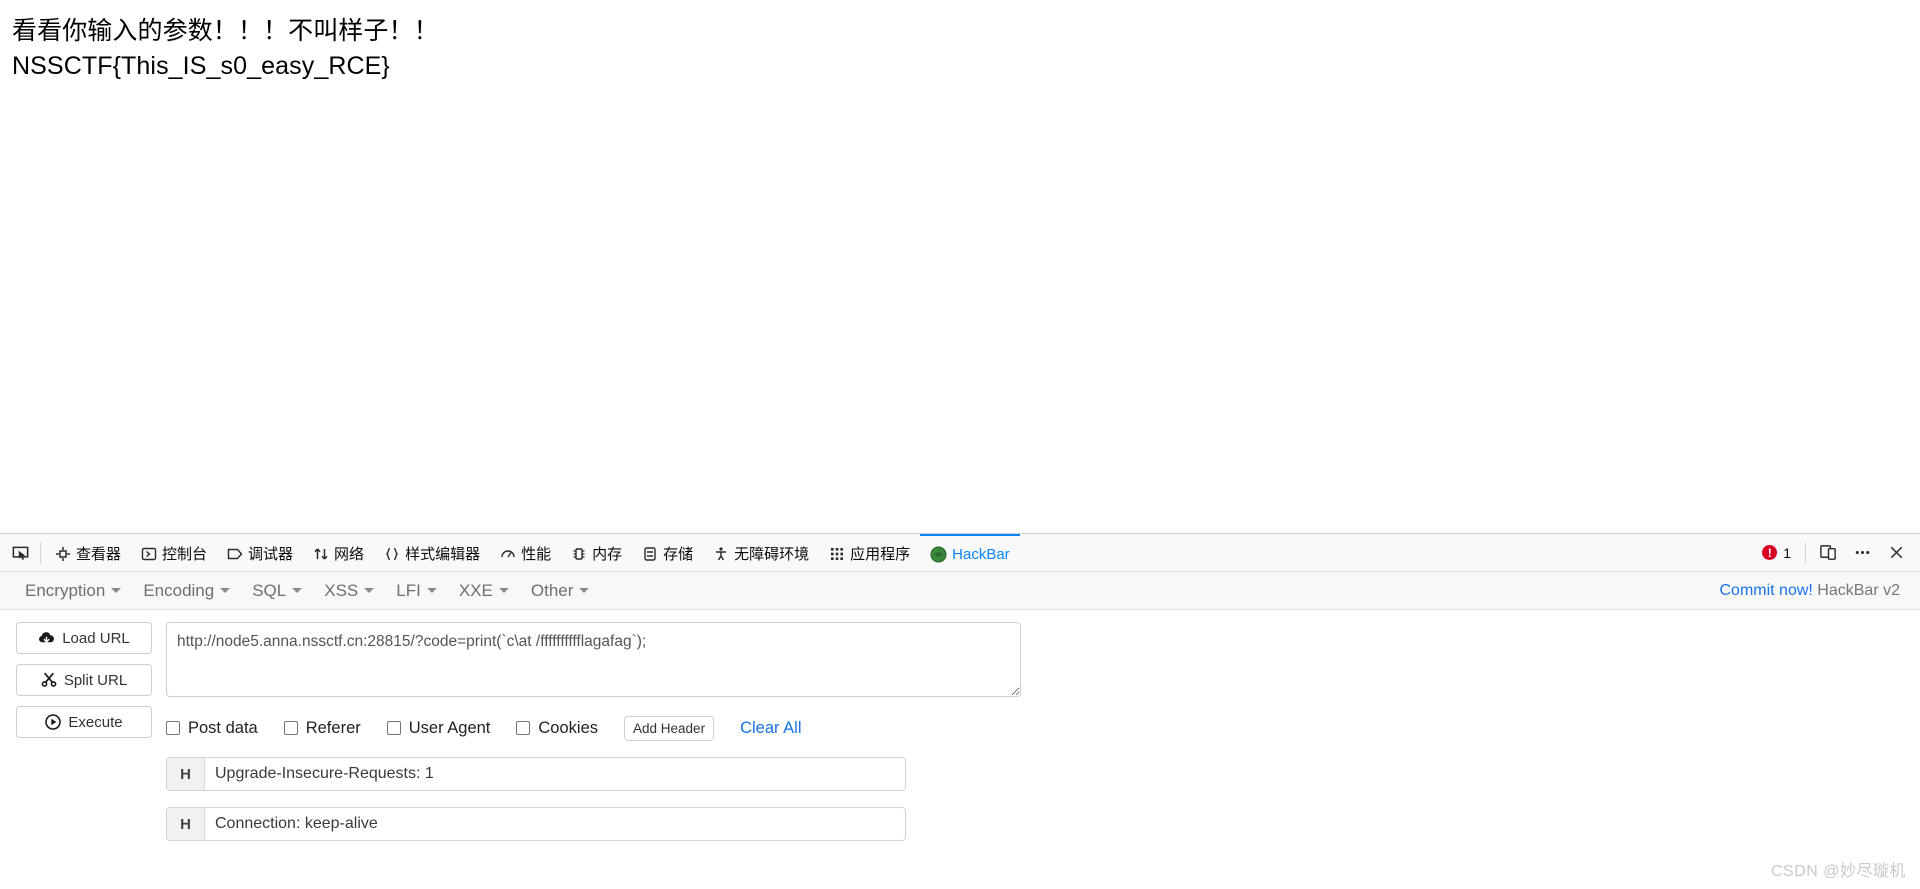 This screenshot has height=889, width=1920. I want to click on checkbox-post-data: Post data, so click(212, 728).